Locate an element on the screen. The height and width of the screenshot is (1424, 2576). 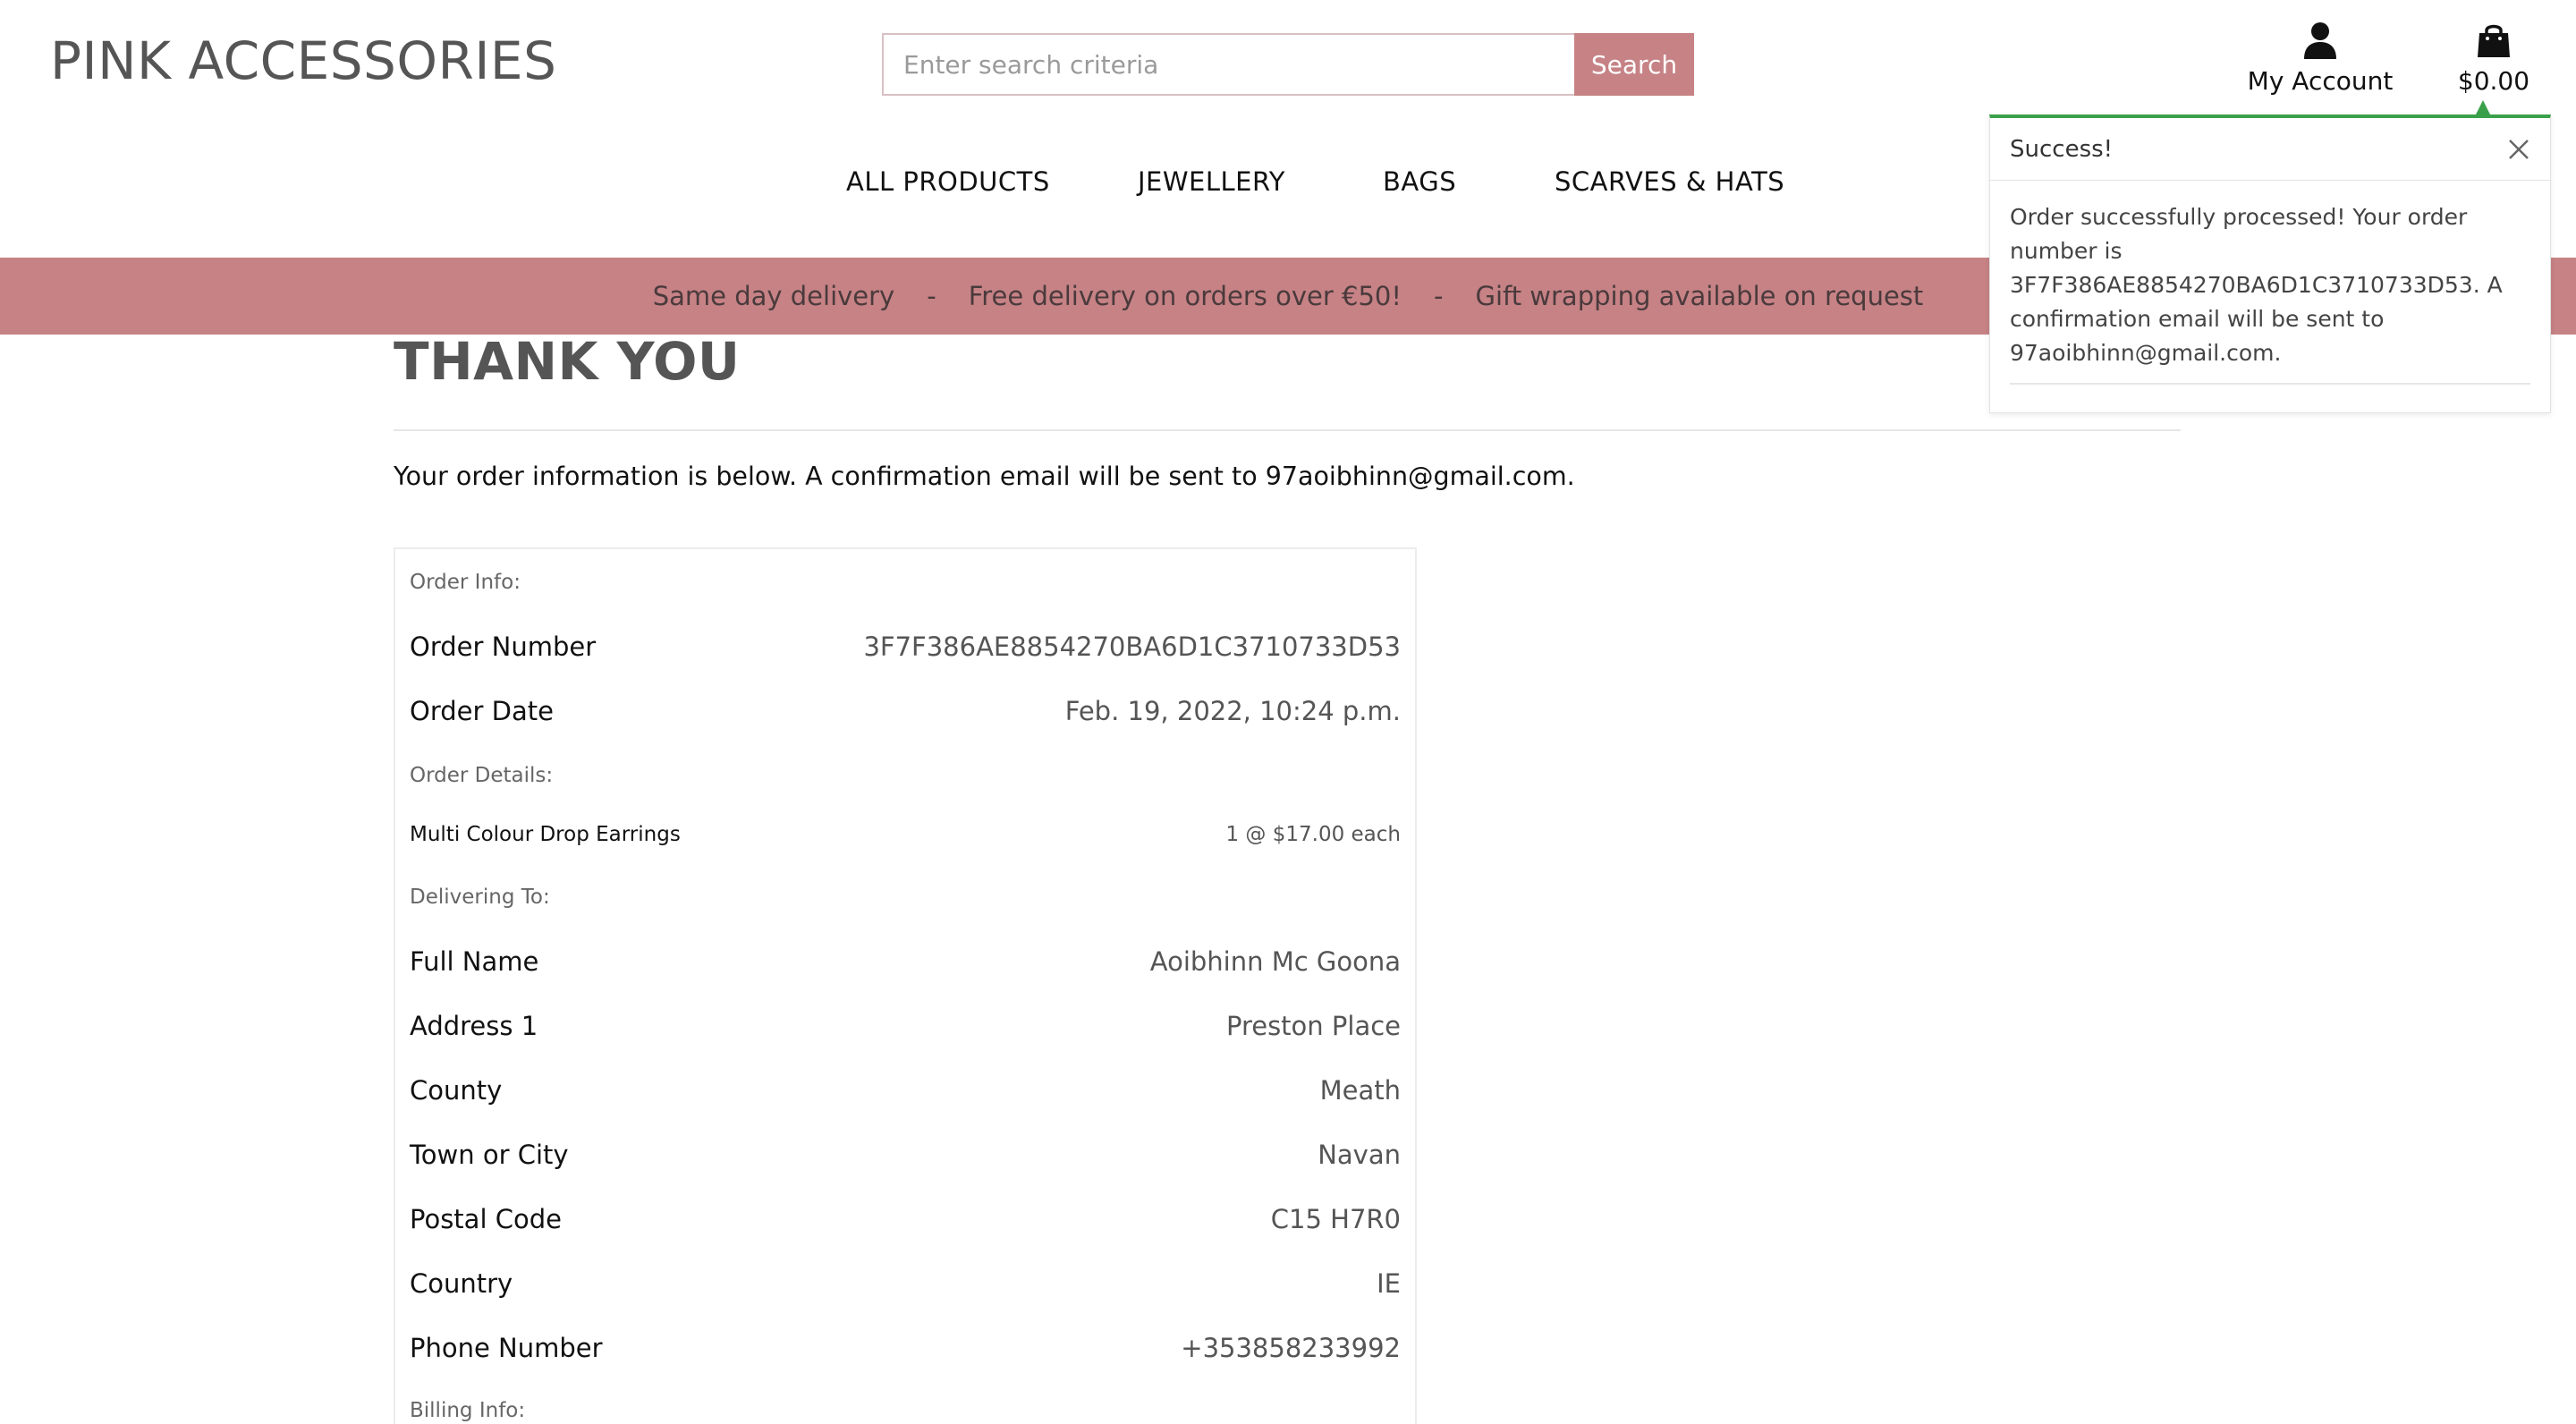
user-icon is located at coordinates (2320, 40).